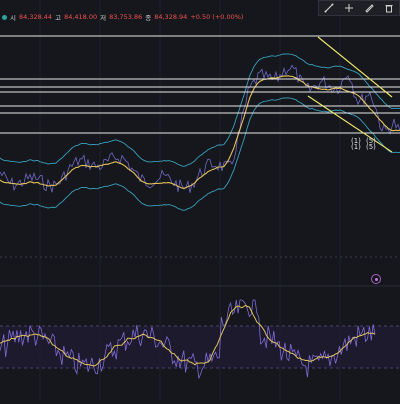  I want to click on drawing-toolbar, so click(359, 8).